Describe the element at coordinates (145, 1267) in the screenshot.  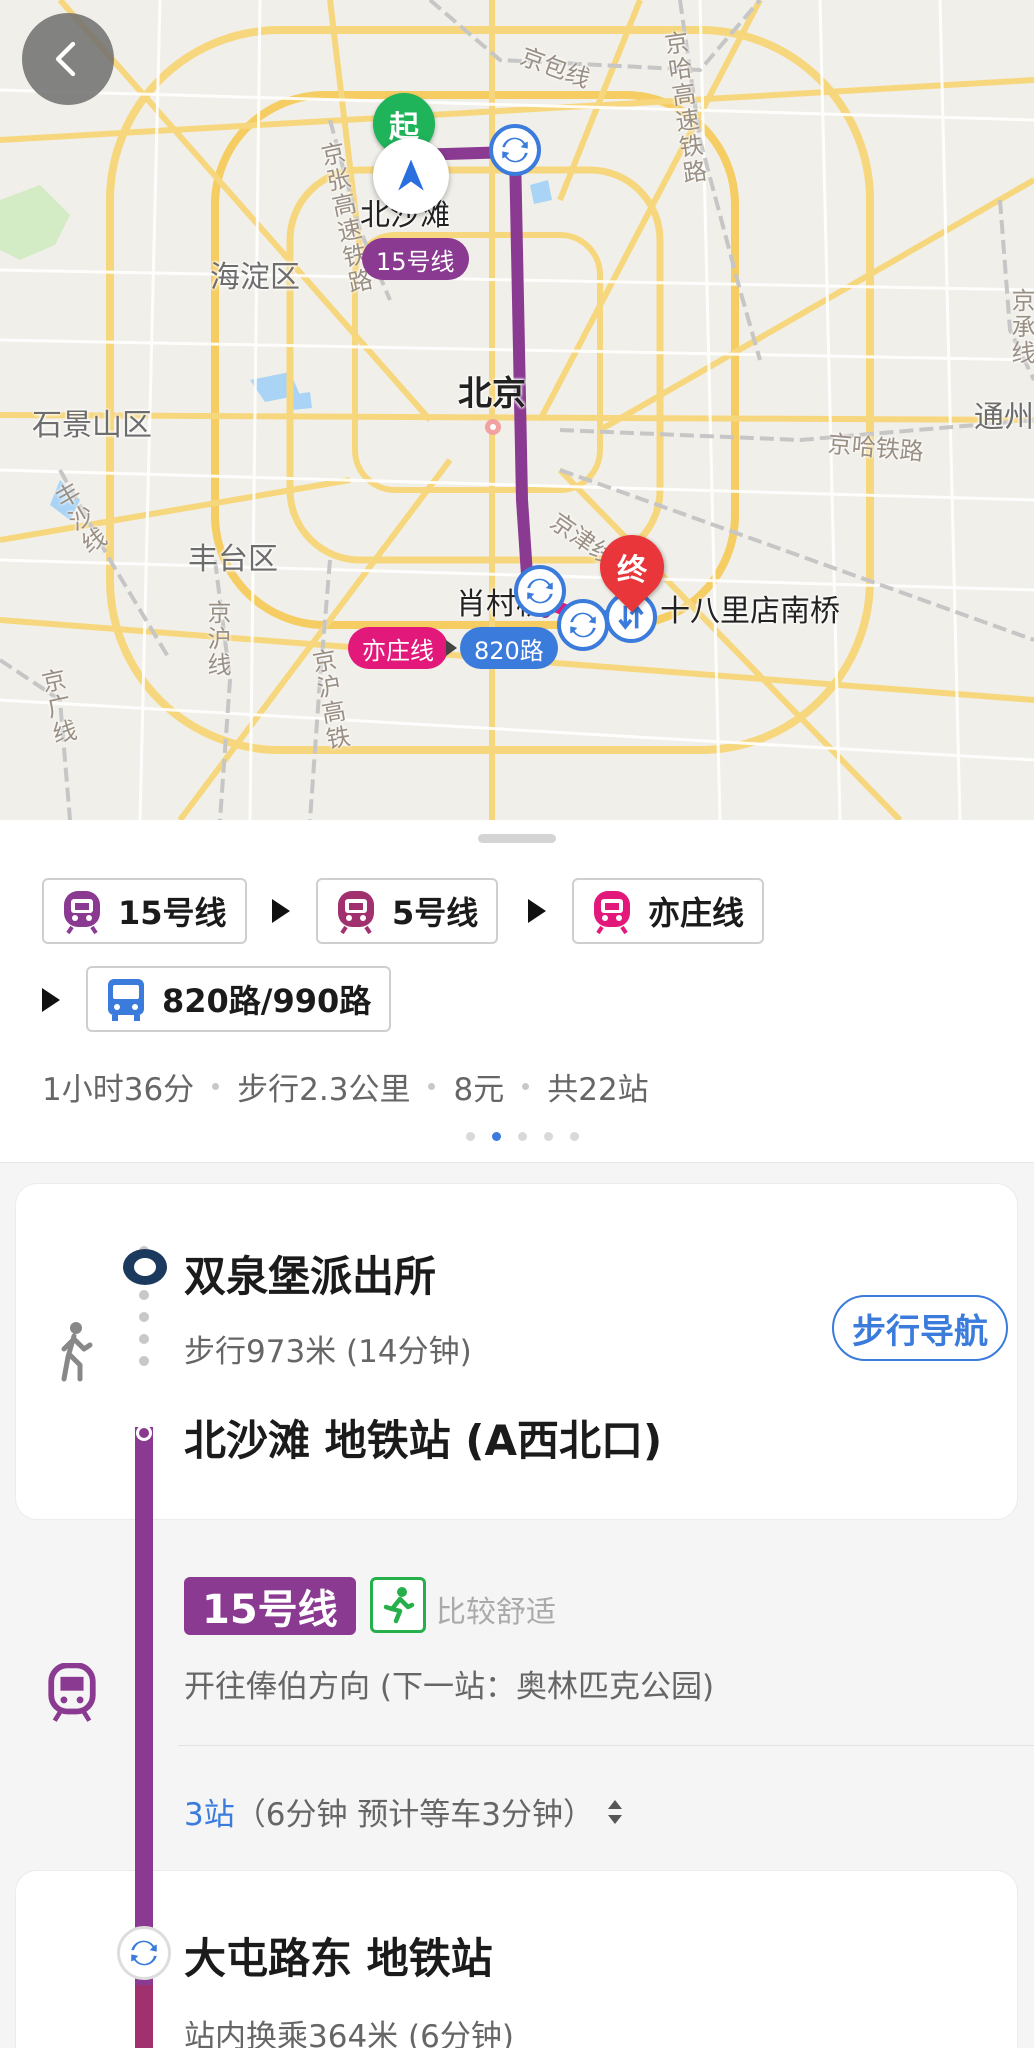
I see `origin-marker-icon` at that location.